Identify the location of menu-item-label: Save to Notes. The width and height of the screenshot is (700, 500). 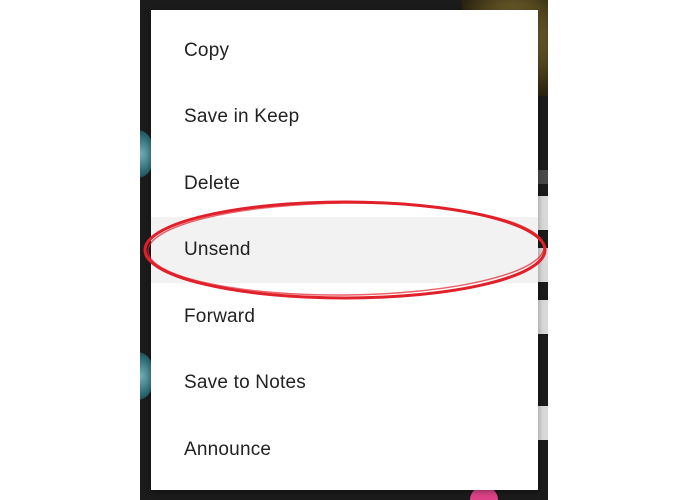
(245, 382).